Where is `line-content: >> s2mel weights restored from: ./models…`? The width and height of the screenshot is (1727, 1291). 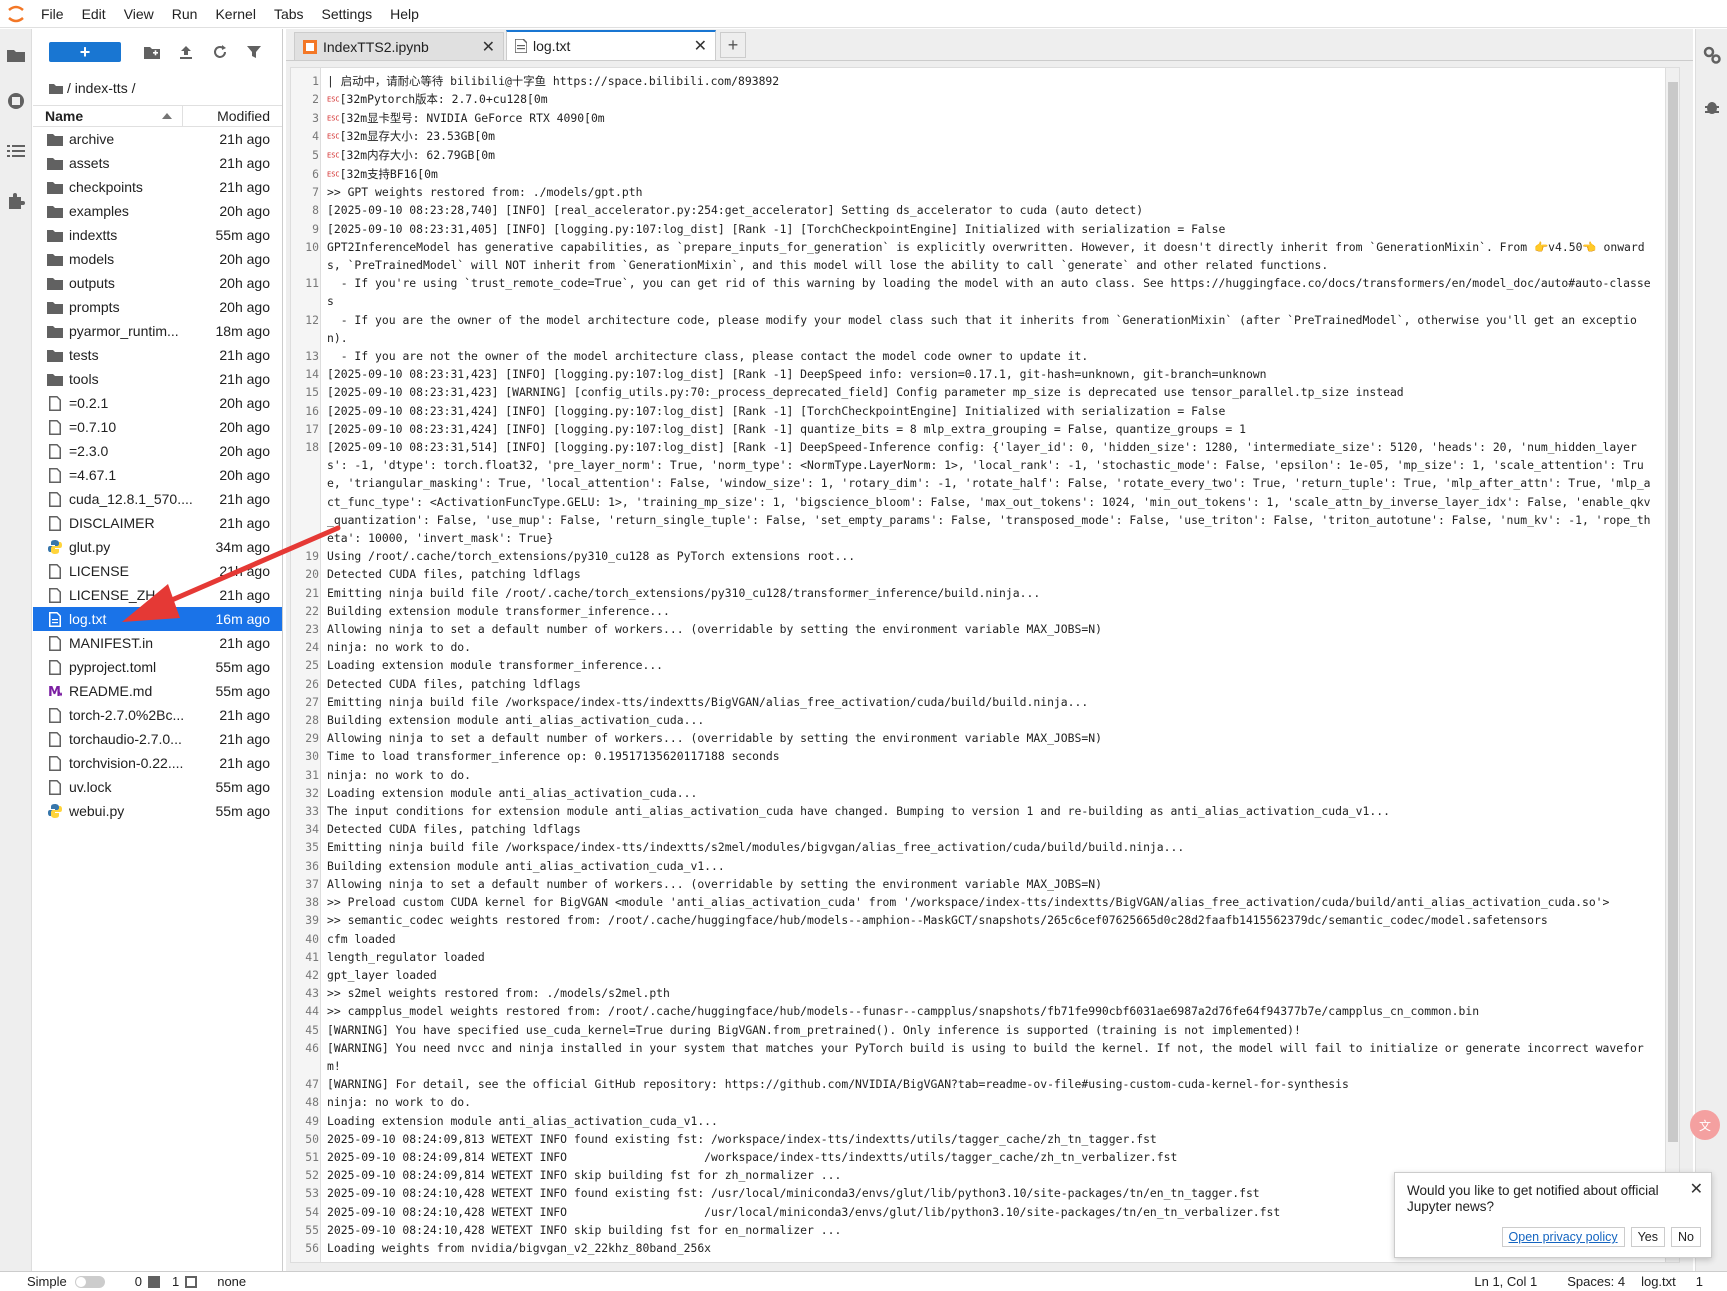 line-content: >> s2mel weights restored from: ./models… is located at coordinates (498, 993).